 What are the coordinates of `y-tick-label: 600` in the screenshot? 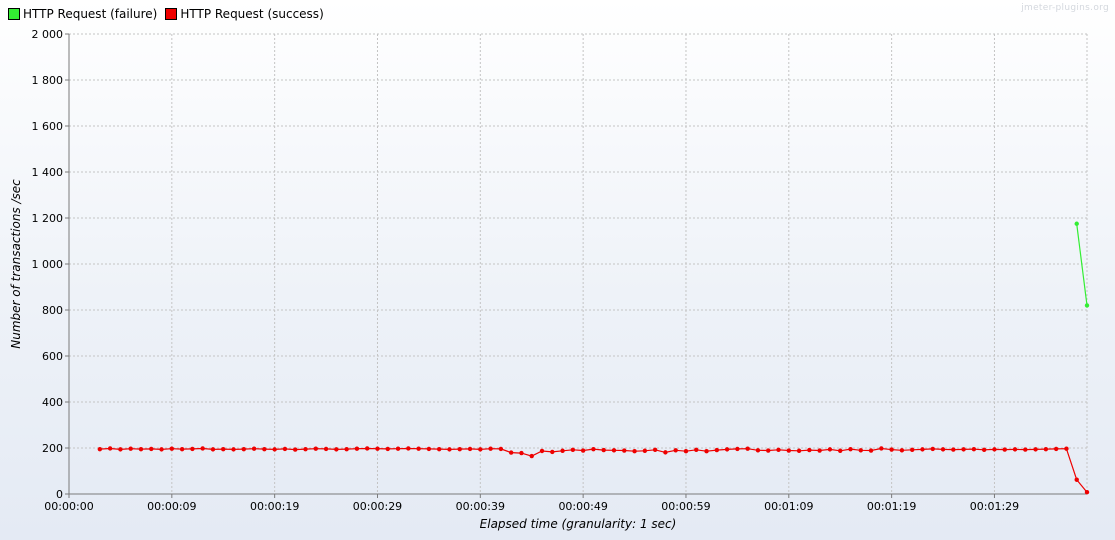 It's located at (52, 356).